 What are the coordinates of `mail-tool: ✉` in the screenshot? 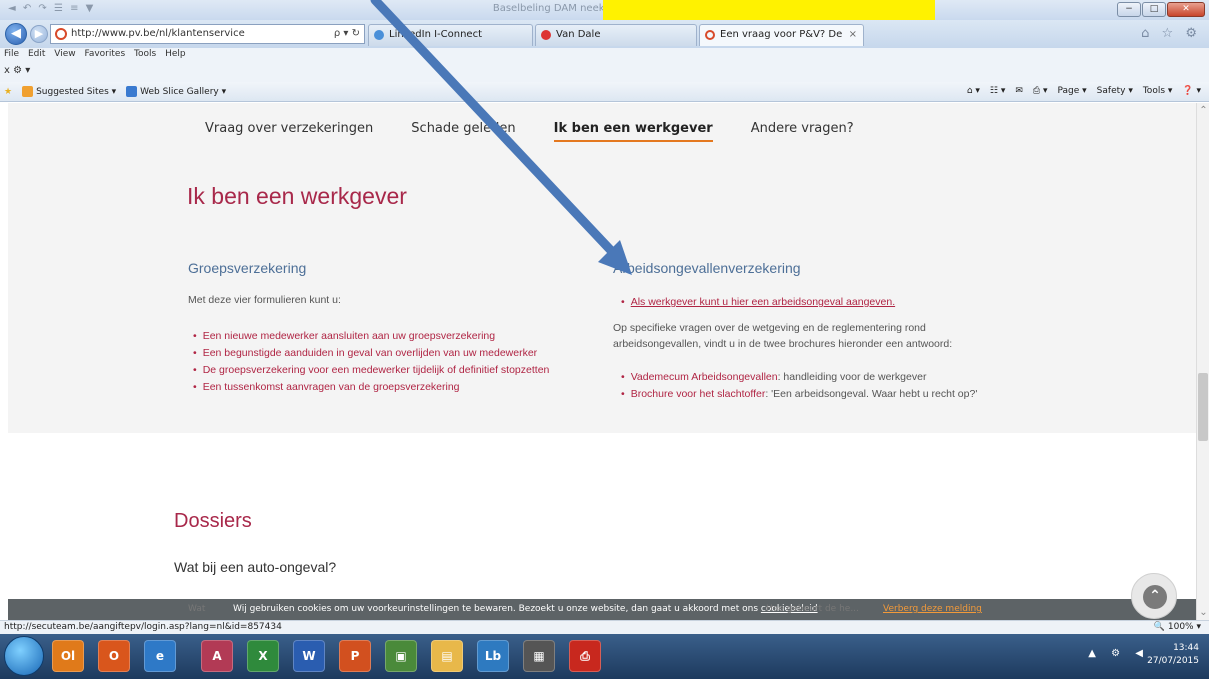 It's located at (1019, 91).